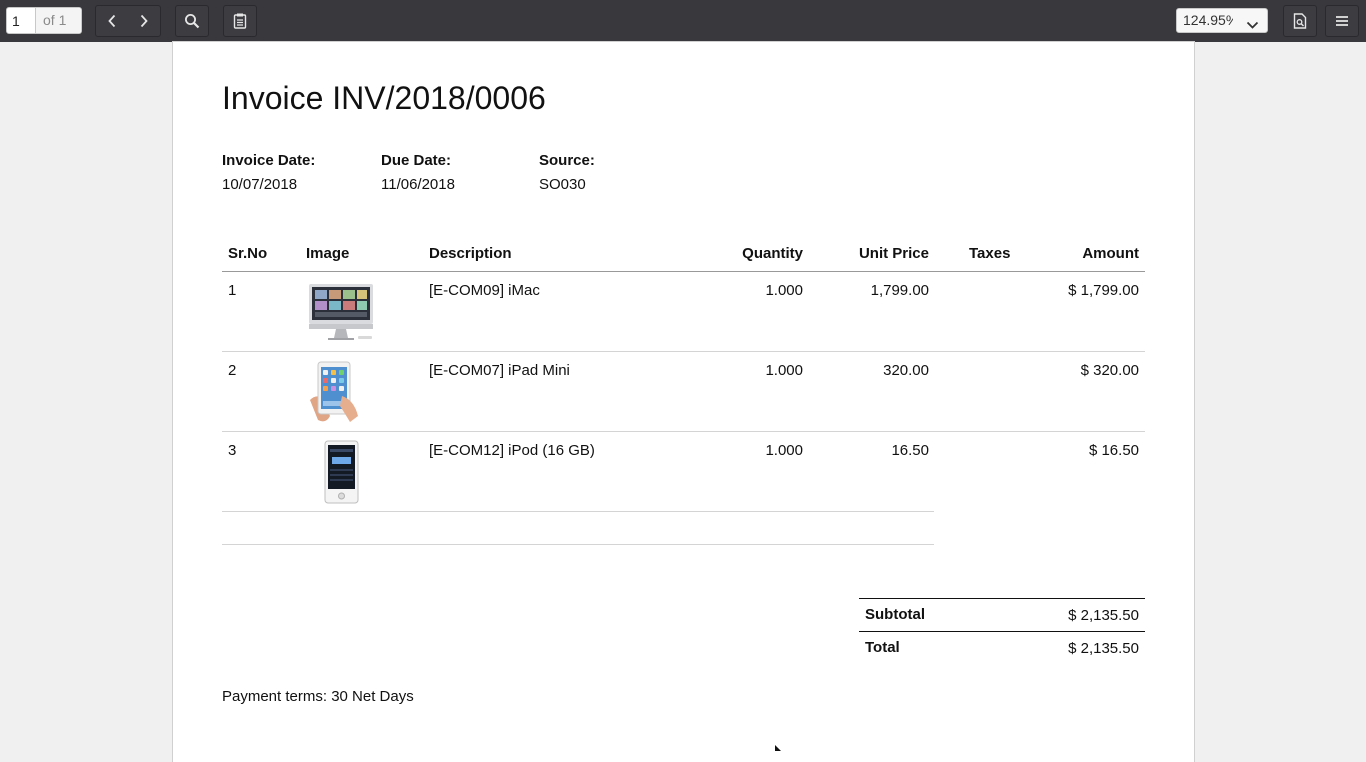  I want to click on invoice-title: Invoice INV/2018/0006, so click(384, 98).